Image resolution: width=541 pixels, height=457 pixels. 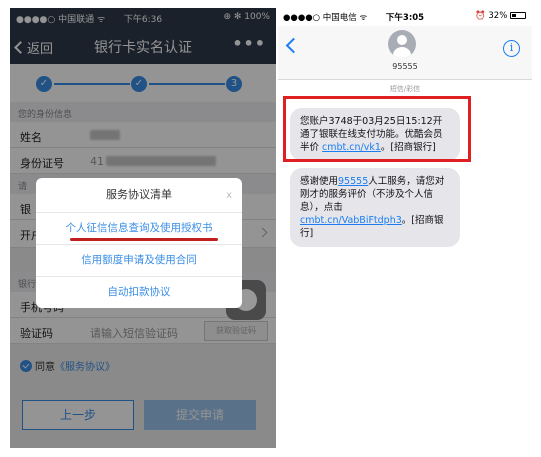 What do you see at coordinates (405, 17) in the screenshot?
I see `status-bar: ●●●●○ 中国电信 ᯤ 下午3:05 ⏰ 32%` at bounding box center [405, 17].